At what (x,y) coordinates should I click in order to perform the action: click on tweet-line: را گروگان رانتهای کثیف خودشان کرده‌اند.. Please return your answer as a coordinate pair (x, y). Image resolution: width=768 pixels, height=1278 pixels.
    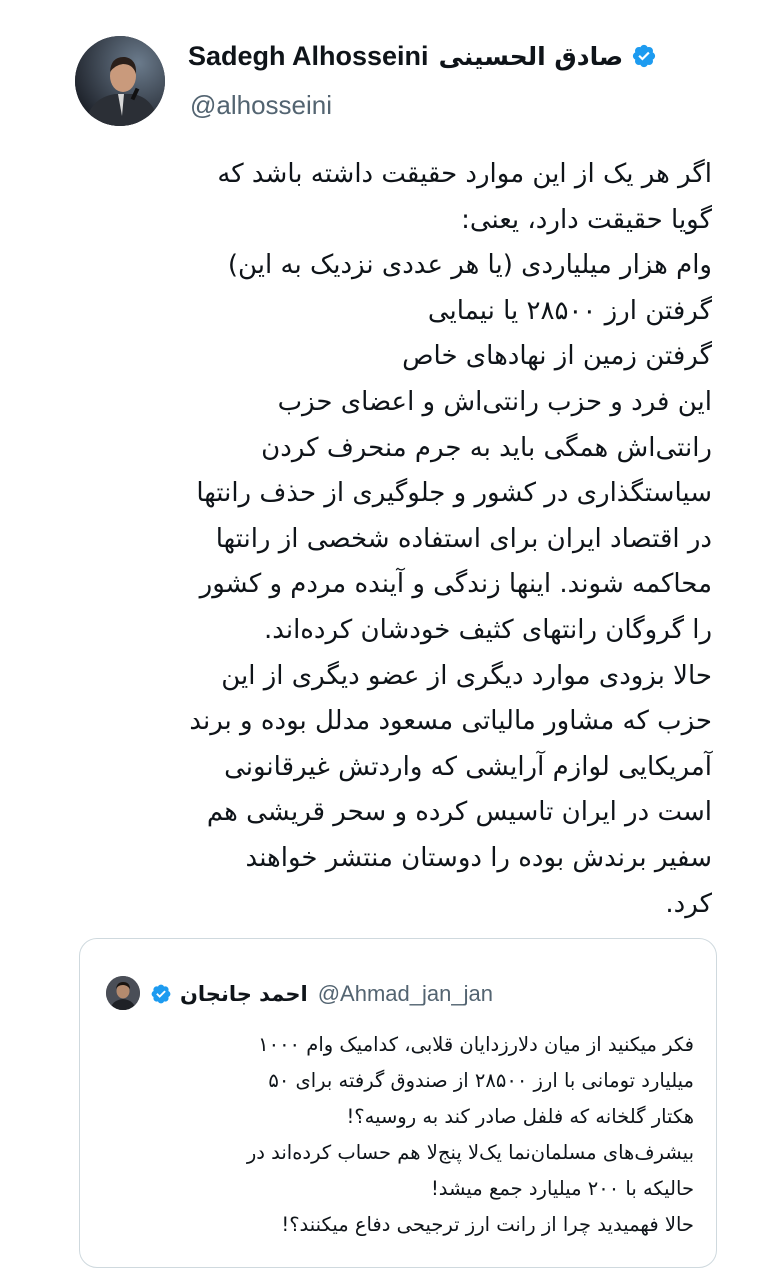
    Looking at the image, I should click on (487, 629).